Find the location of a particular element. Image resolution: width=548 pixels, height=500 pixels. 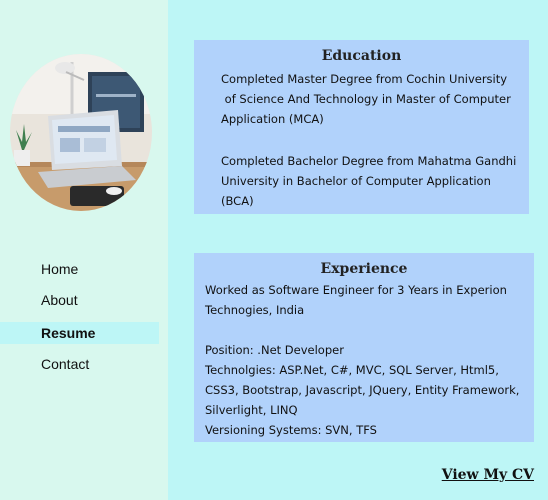

experience-line: Versioning Systems: SVN, TFS is located at coordinates (291, 430).